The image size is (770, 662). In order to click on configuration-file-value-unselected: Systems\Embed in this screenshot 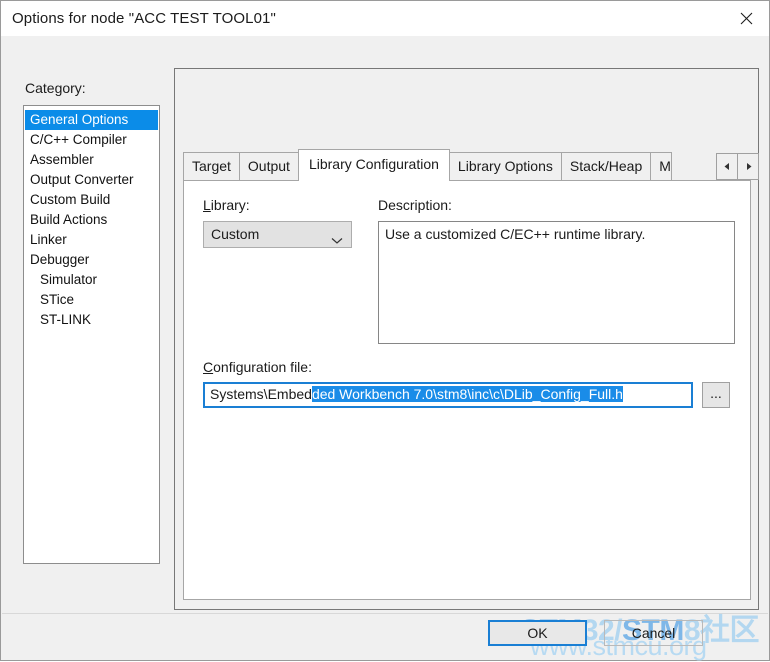, I will do `click(261, 394)`.